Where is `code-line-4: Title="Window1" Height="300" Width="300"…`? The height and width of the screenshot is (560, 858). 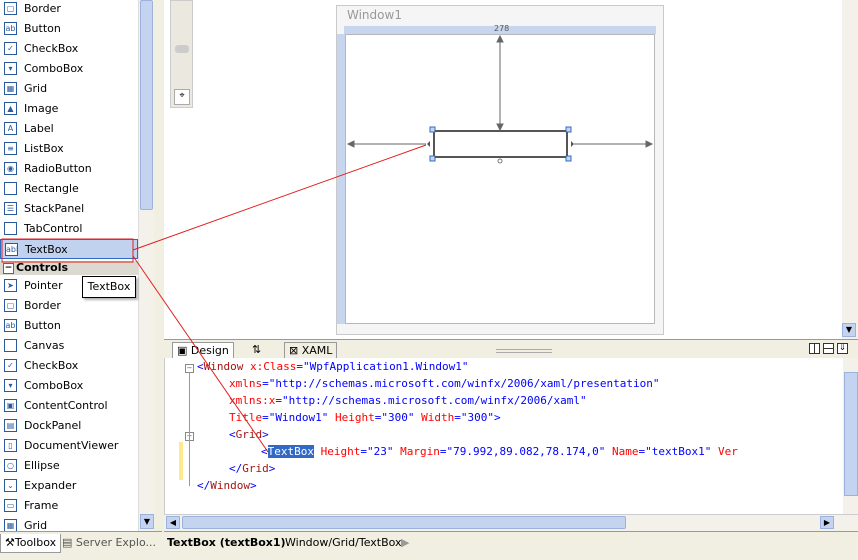
code-line-4: Title="Window1" Height="300" Width="300"… is located at coordinates (365, 417).